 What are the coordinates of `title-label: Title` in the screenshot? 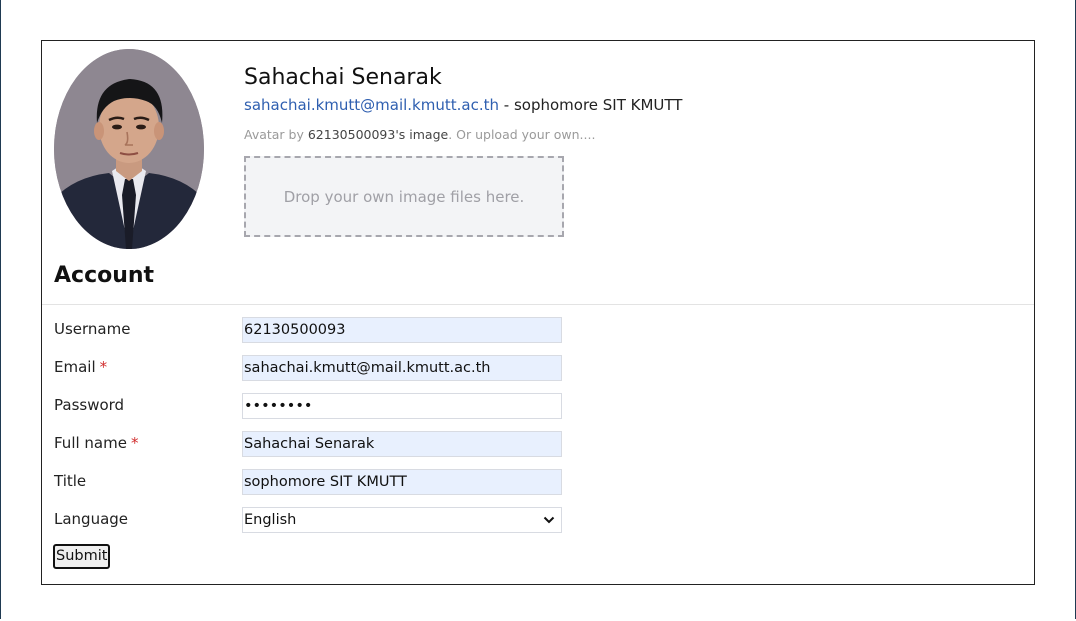 It's located at (70, 481).